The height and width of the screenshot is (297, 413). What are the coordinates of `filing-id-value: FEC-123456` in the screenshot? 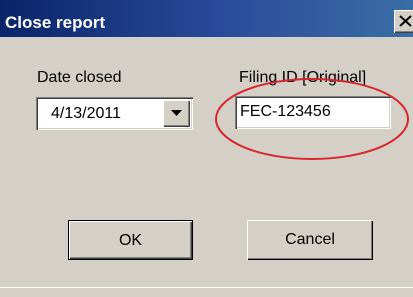 It's located at (285, 111).